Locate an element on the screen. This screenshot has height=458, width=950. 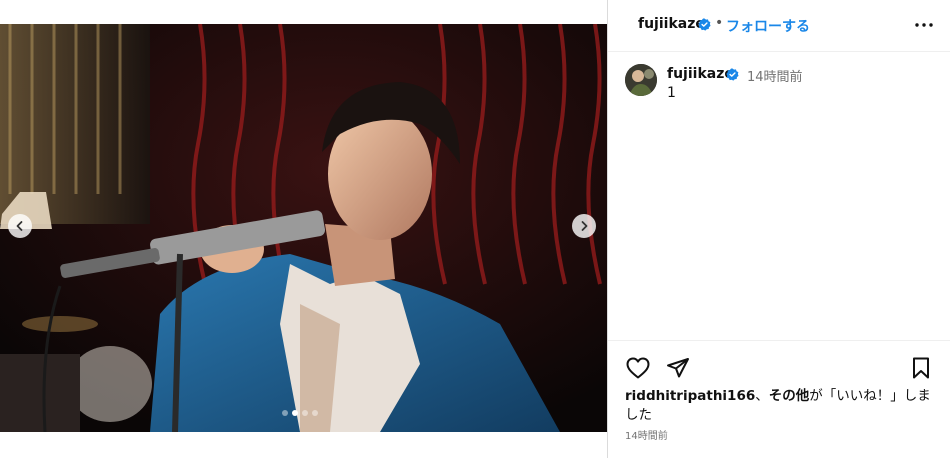
more-options-button is located at coordinates (924, 25).